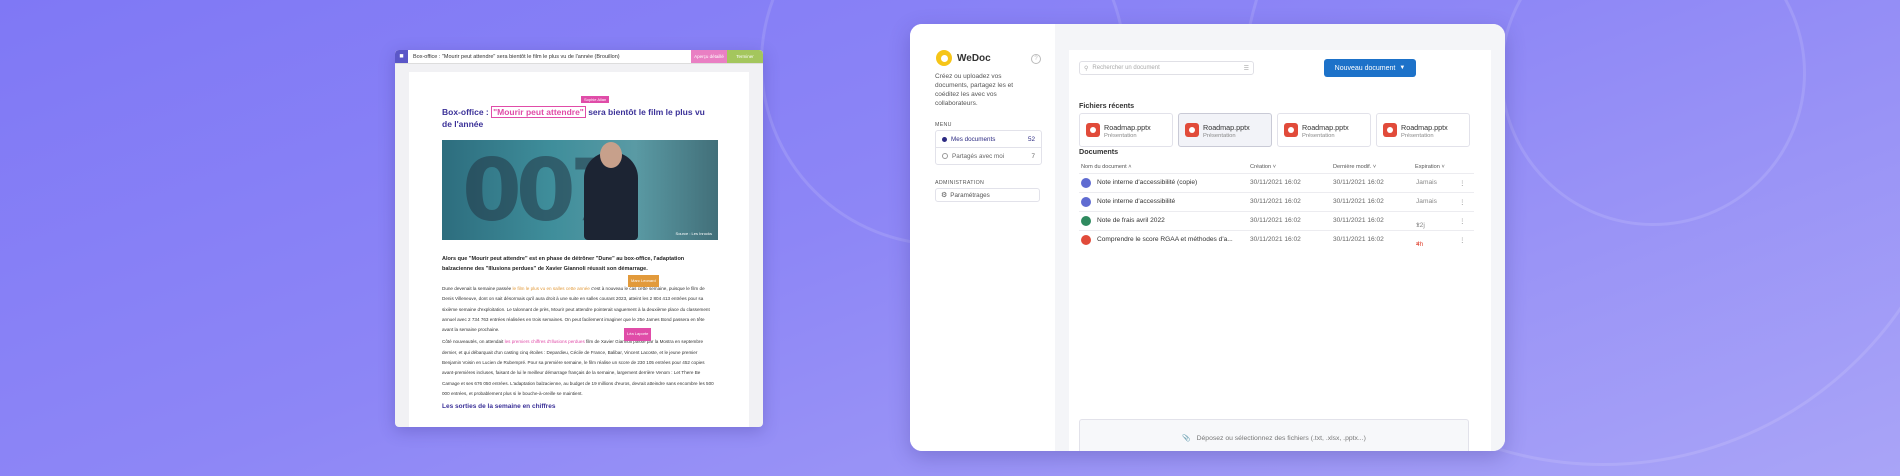 The height and width of the screenshot is (476, 1900). Describe the element at coordinates (580, 190) in the screenshot. I see `article-image: 007 Source : Les Inrocks` at that location.